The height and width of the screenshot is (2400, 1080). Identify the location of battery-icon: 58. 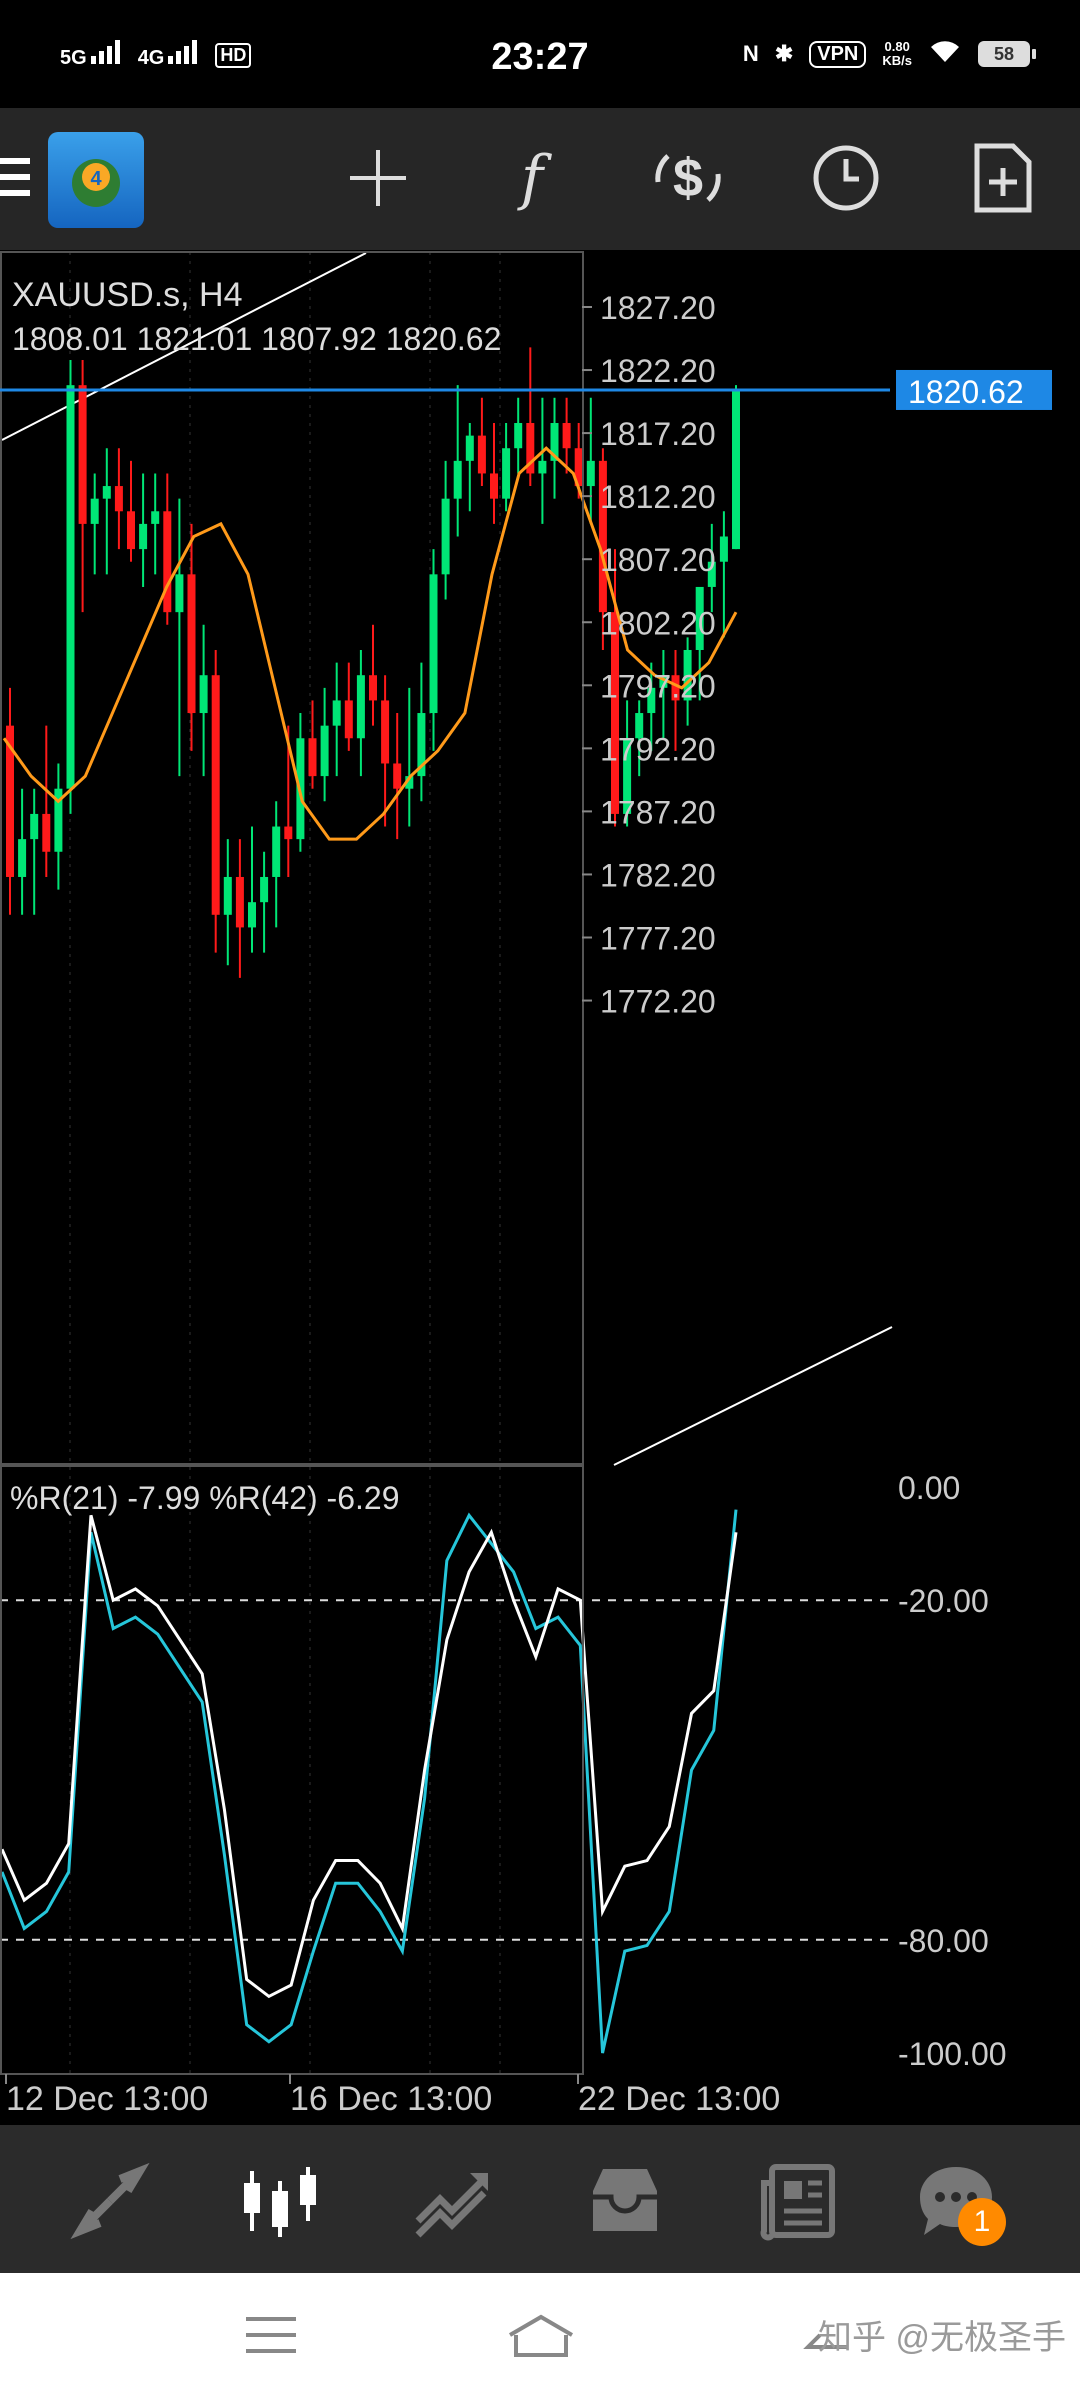
(1007, 54).